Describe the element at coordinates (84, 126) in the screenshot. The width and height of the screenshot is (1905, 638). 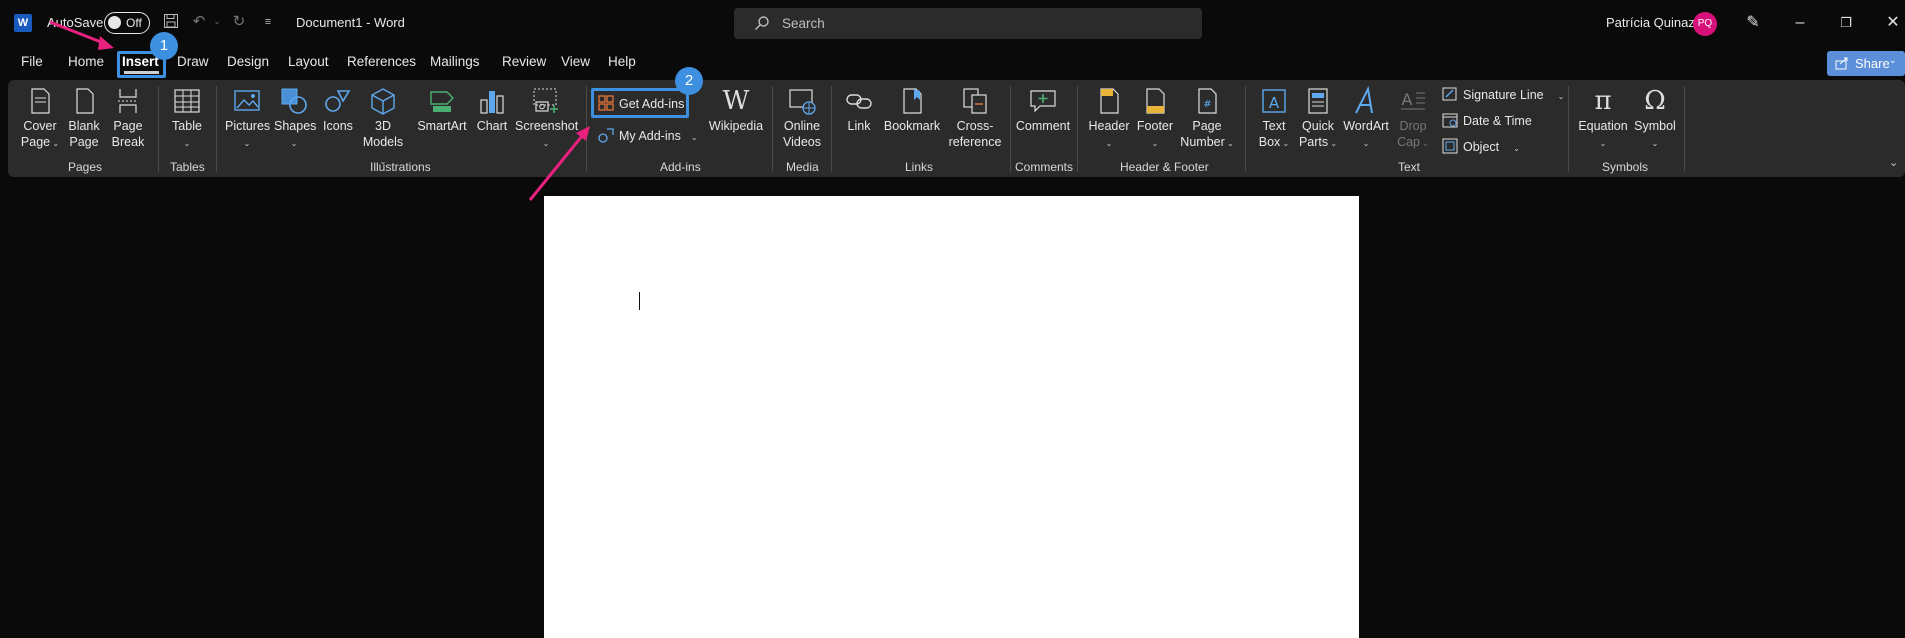
I see `blank-label-1: Blank` at that location.